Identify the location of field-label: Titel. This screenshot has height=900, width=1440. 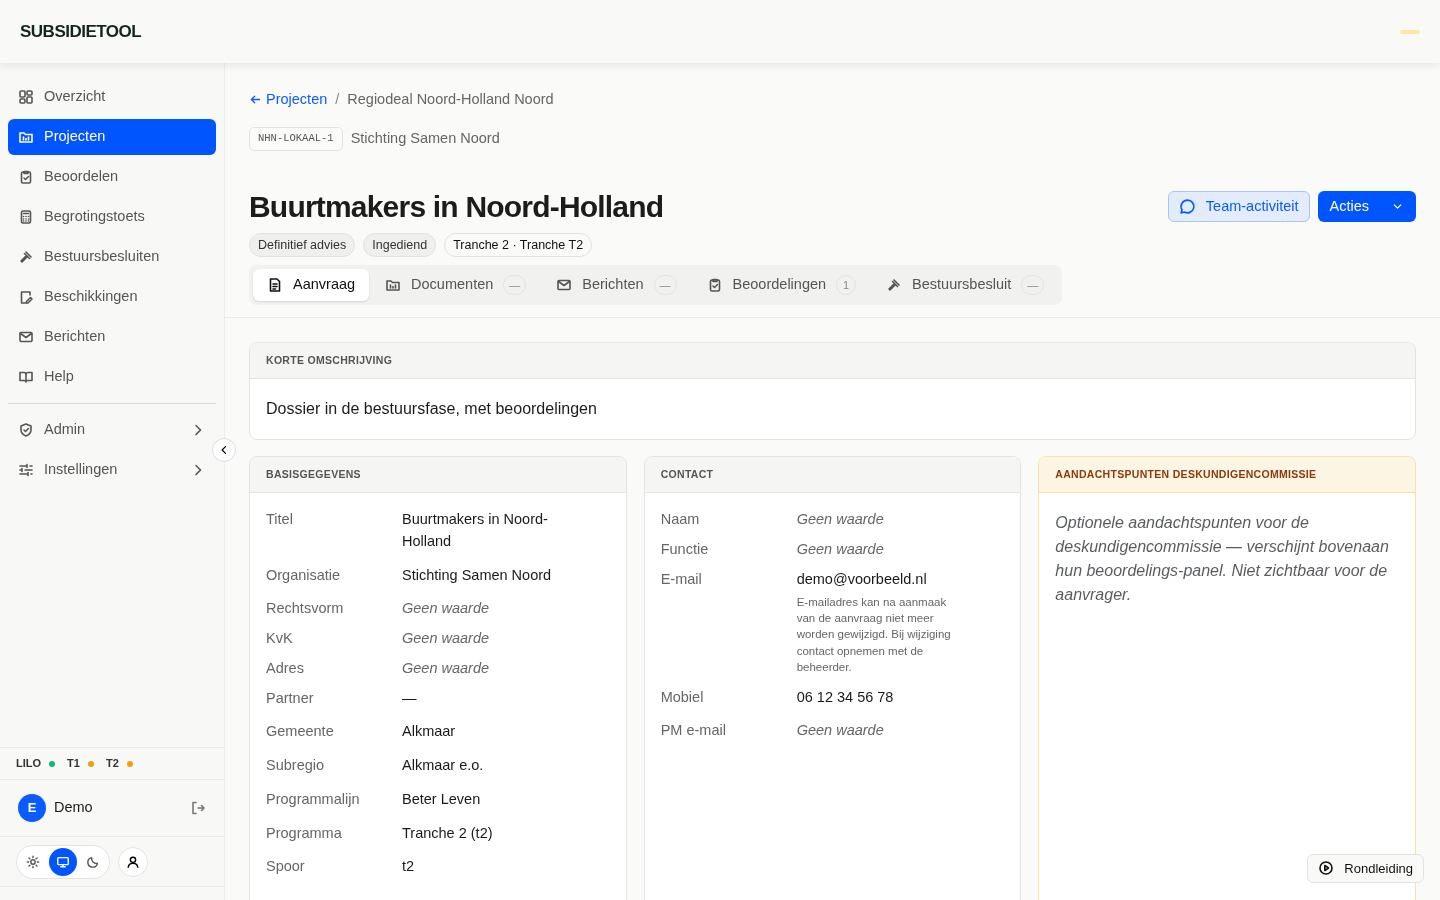
(280, 519).